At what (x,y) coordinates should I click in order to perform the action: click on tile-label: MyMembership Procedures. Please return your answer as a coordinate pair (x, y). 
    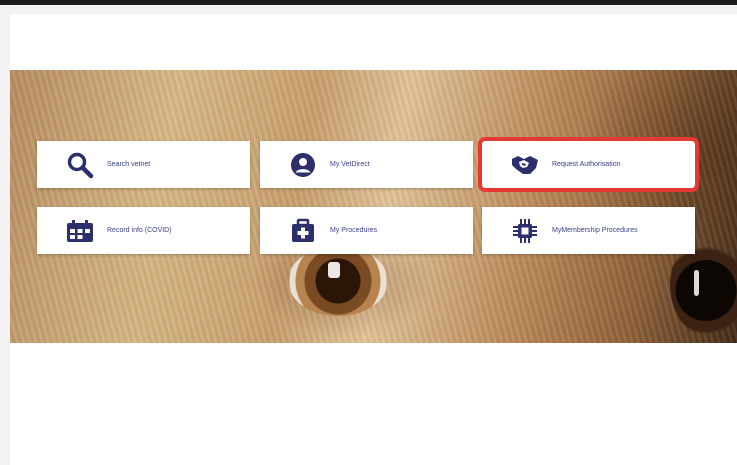
    Looking at the image, I should click on (595, 230).